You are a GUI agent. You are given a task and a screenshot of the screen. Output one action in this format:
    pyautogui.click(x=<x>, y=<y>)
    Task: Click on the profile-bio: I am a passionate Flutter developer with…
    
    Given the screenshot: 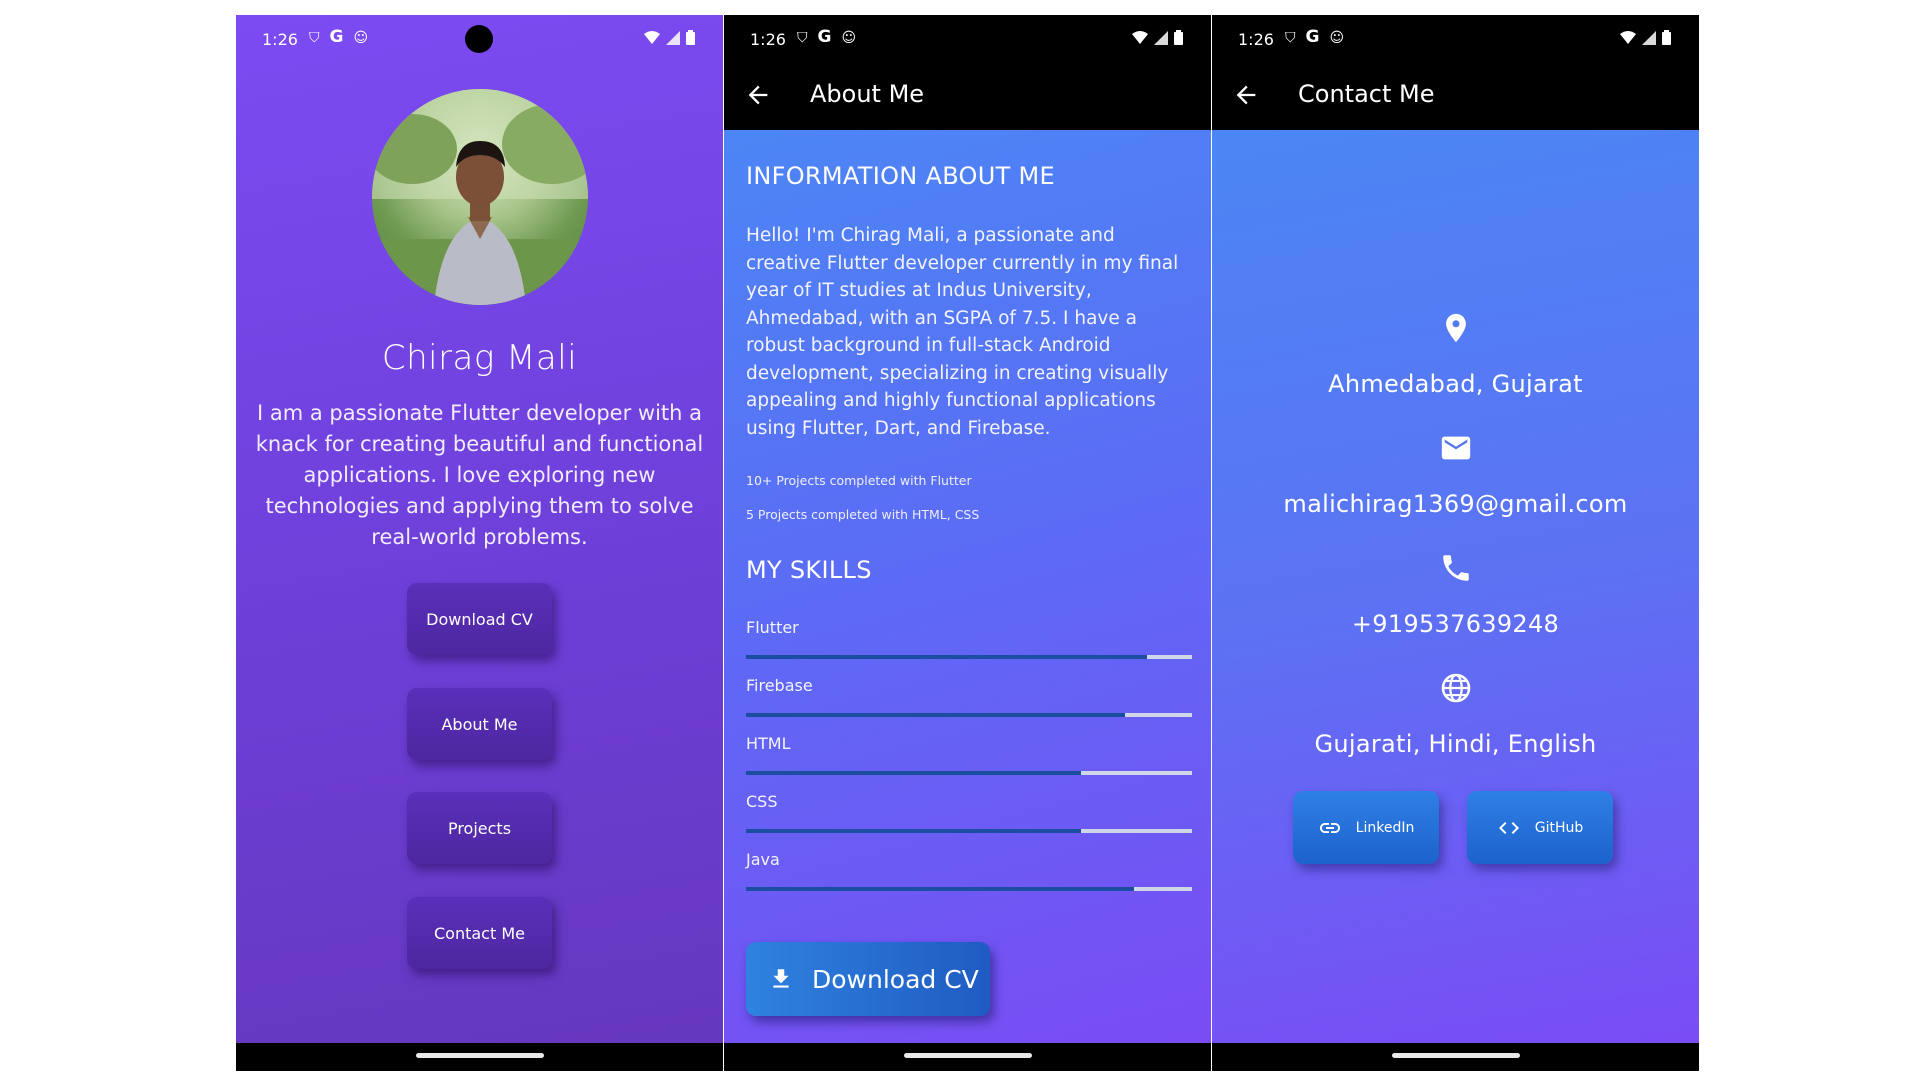 What is the action you would take?
    pyautogui.click(x=479, y=475)
    